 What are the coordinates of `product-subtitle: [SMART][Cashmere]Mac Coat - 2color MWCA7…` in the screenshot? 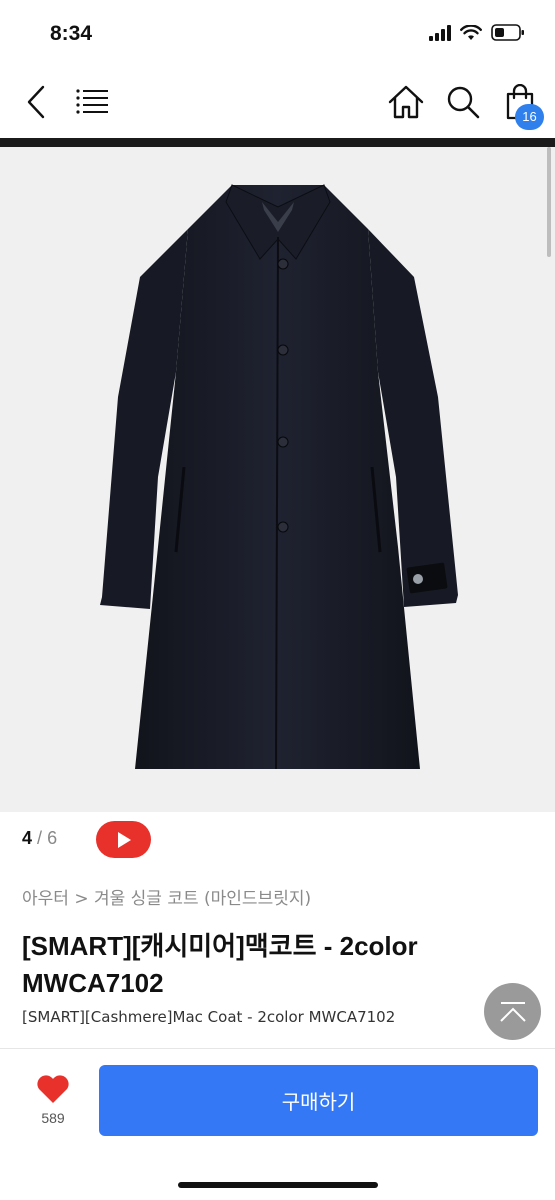 It's located at (209, 1017).